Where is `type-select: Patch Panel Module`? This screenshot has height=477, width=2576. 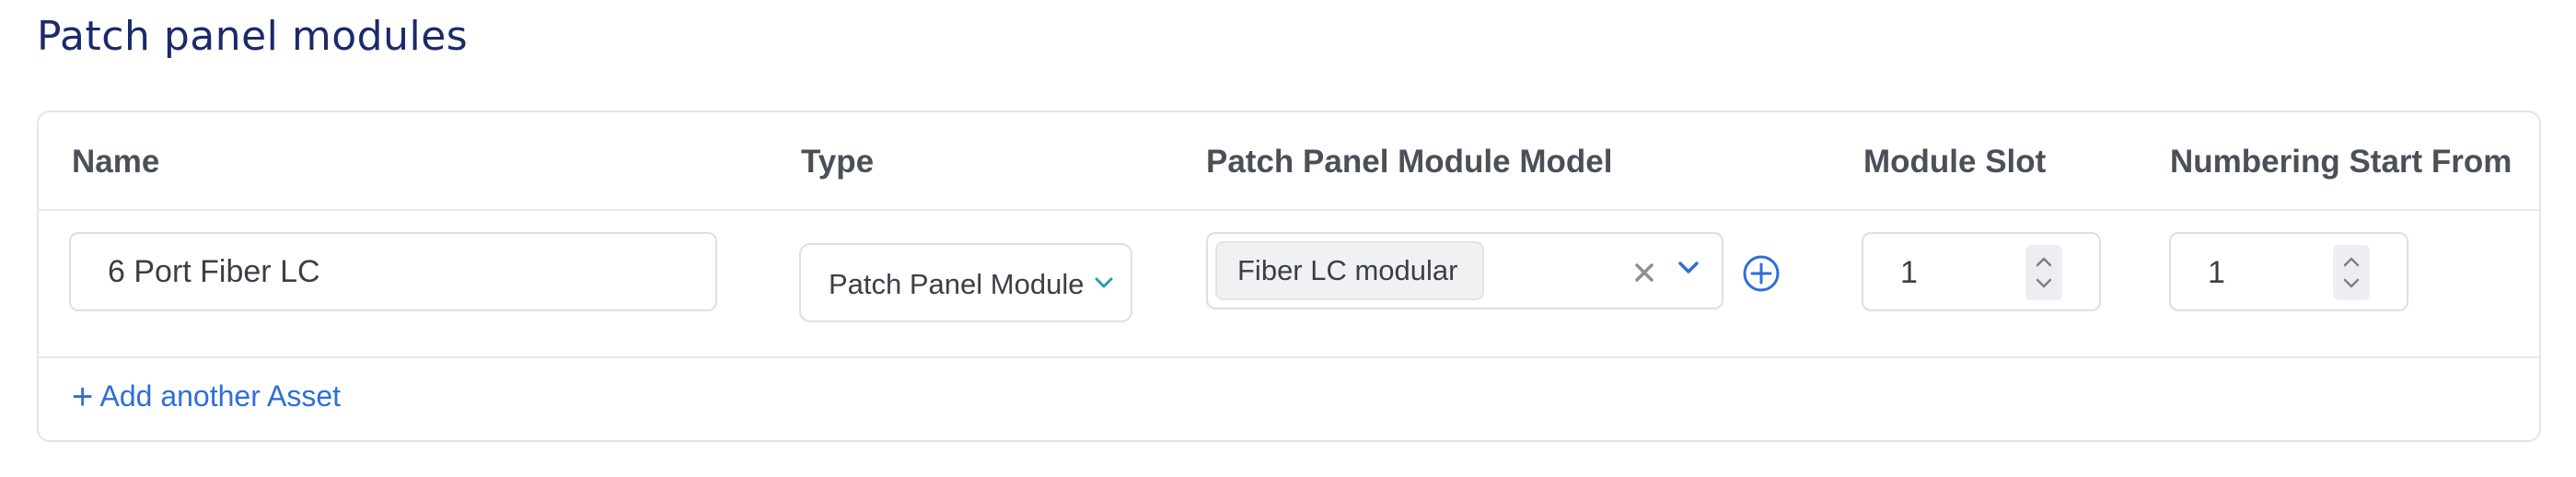 type-select: Patch Panel Module is located at coordinates (965, 282).